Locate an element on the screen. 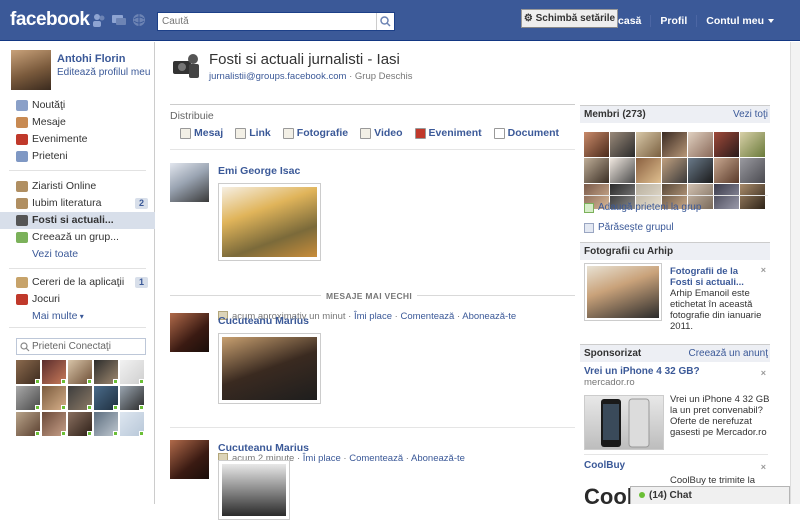  account-menu: Contul meu is located at coordinates (739, 21).